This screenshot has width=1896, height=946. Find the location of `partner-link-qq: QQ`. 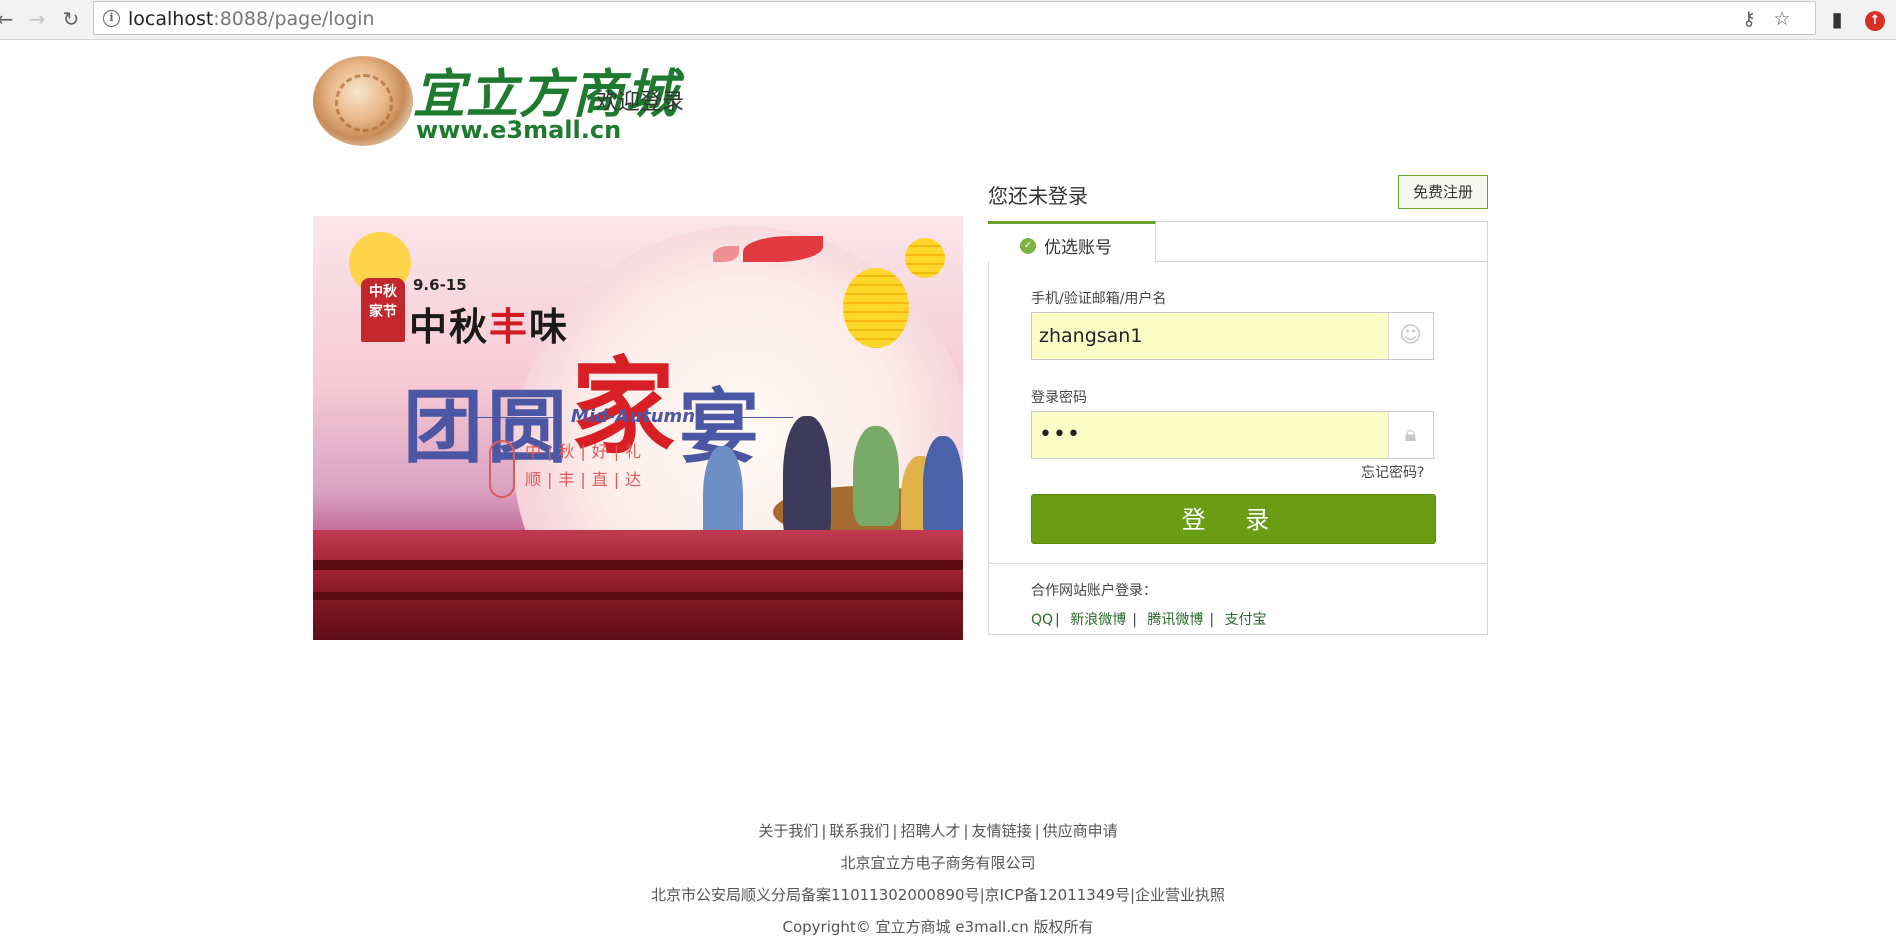

partner-link-qq: QQ is located at coordinates (1042, 620).